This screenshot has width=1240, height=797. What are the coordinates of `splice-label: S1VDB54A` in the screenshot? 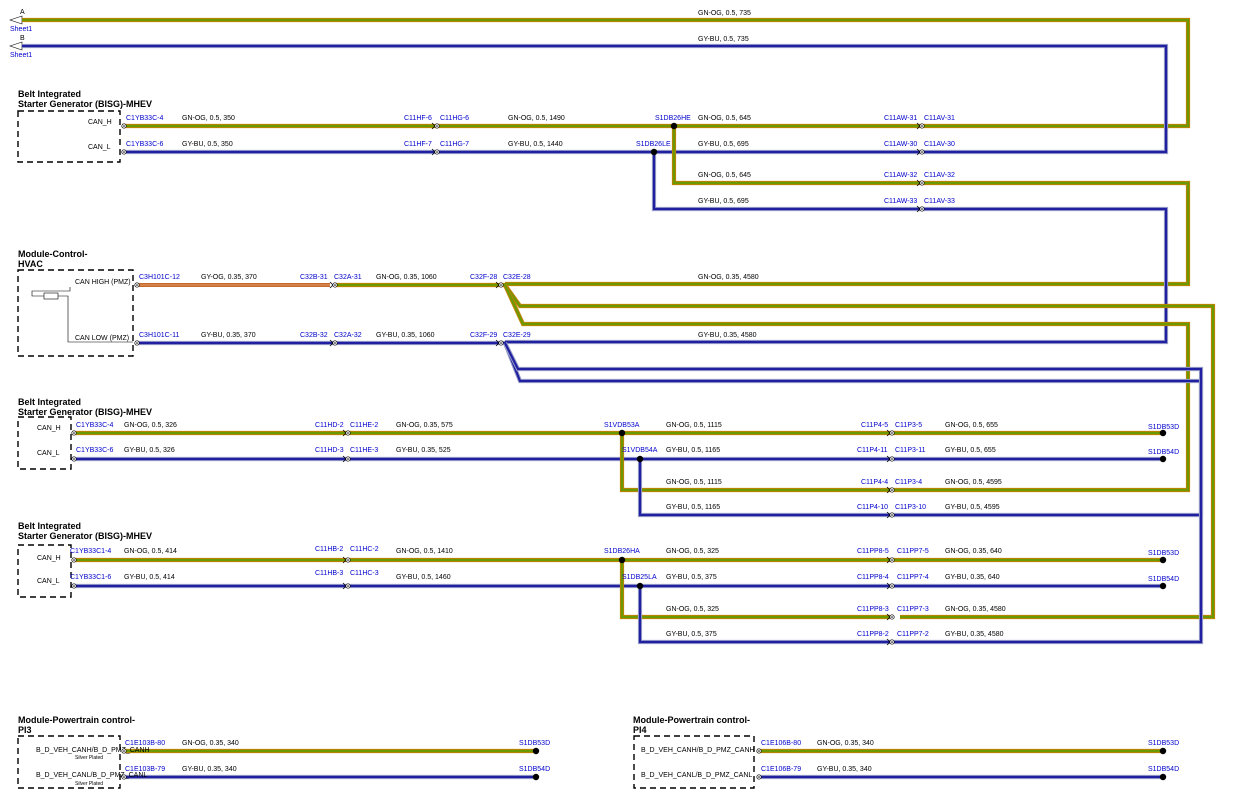 It's located at (640, 450).